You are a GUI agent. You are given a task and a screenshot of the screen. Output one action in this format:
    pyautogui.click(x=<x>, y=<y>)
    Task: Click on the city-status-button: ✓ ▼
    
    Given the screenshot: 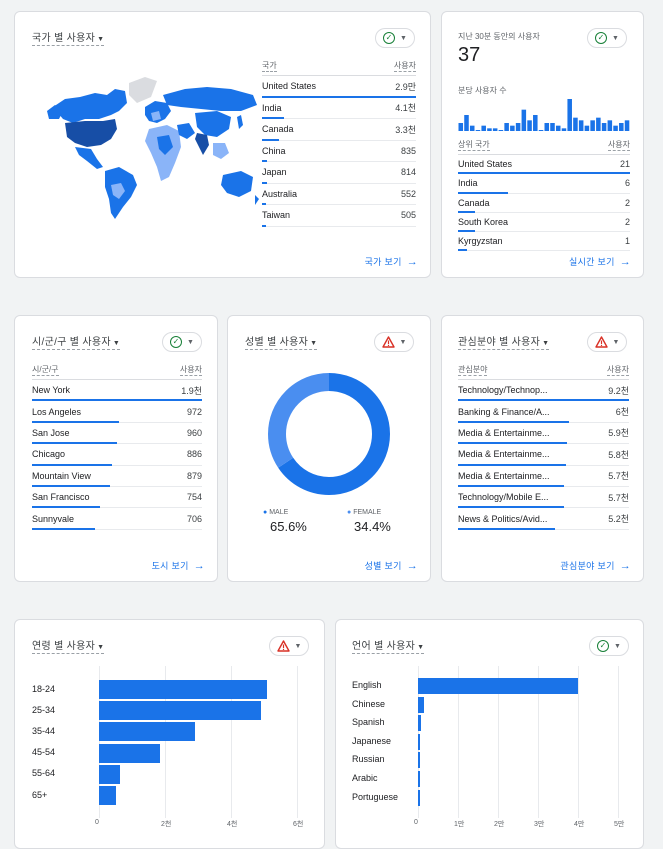 What is the action you would take?
    pyautogui.click(x=182, y=342)
    